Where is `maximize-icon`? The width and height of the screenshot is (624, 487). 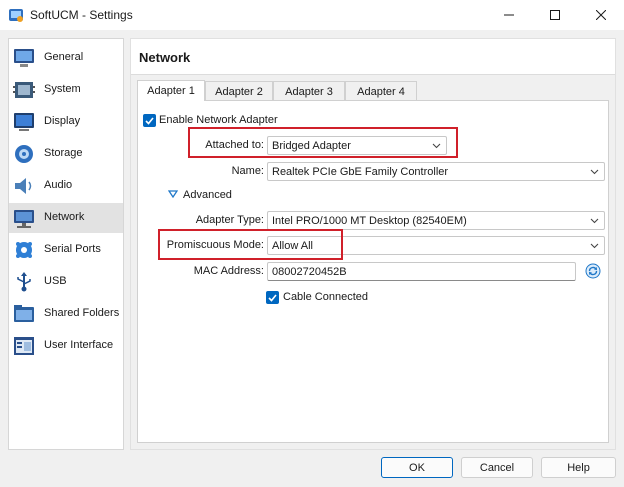 maximize-icon is located at coordinates (555, 15).